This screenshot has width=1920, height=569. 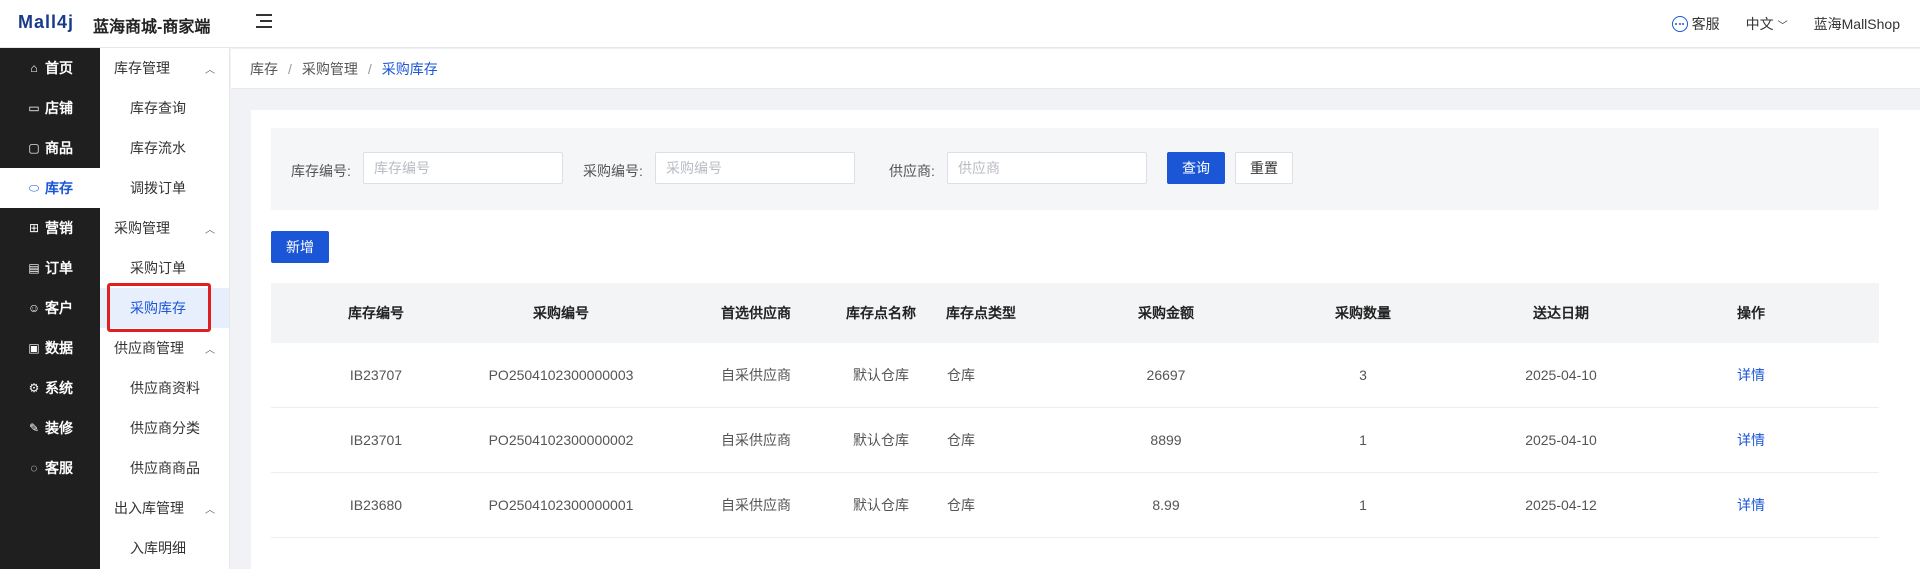 What do you see at coordinates (34, 308) in the screenshot?
I see `customer-icon: ☺` at bounding box center [34, 308].